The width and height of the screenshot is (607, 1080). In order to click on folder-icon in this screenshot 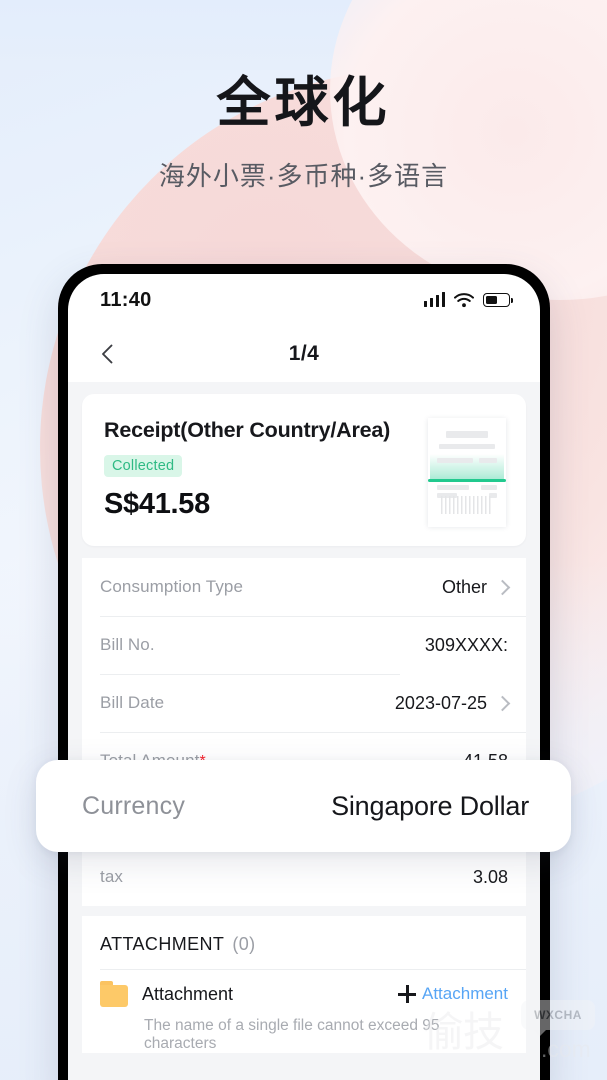, I will do `click(114, 994)`.